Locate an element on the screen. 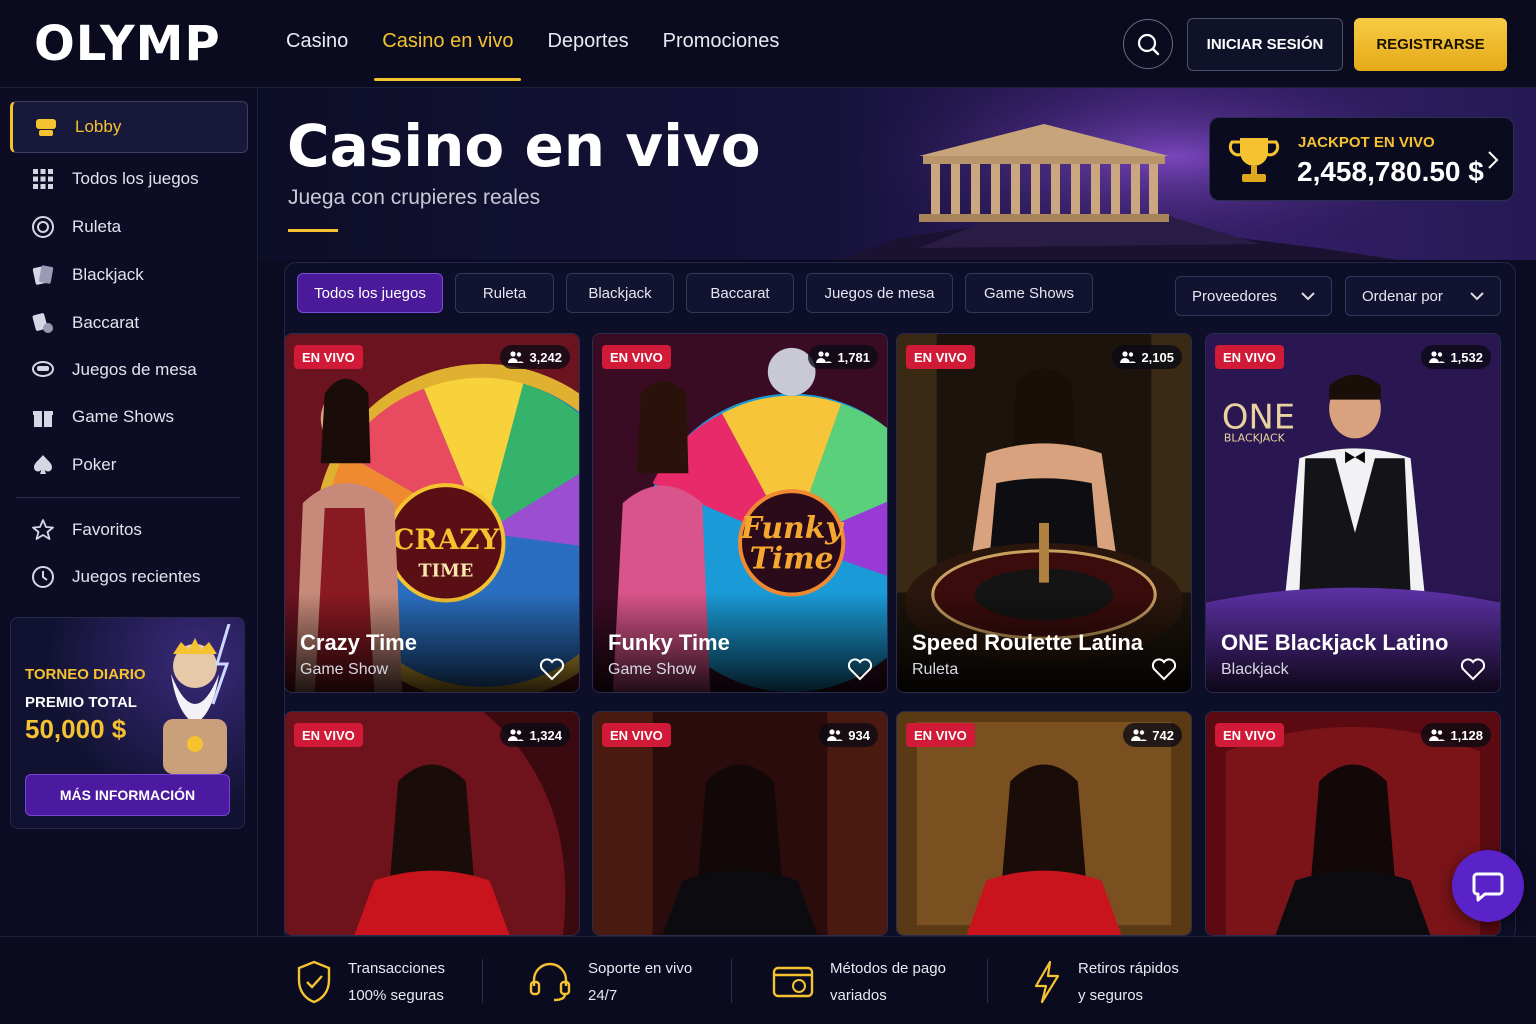 The height and width of the screenshot is (1024, 1536). nav-casino-en-vivo: Casino en vivo is located at coordinates (448, 55).